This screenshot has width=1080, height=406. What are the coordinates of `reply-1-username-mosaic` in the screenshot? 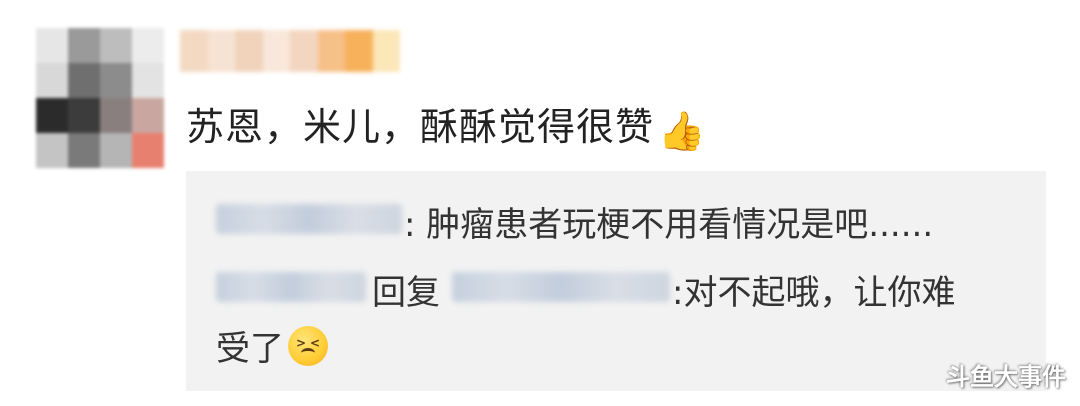 It's located at (309, 219).